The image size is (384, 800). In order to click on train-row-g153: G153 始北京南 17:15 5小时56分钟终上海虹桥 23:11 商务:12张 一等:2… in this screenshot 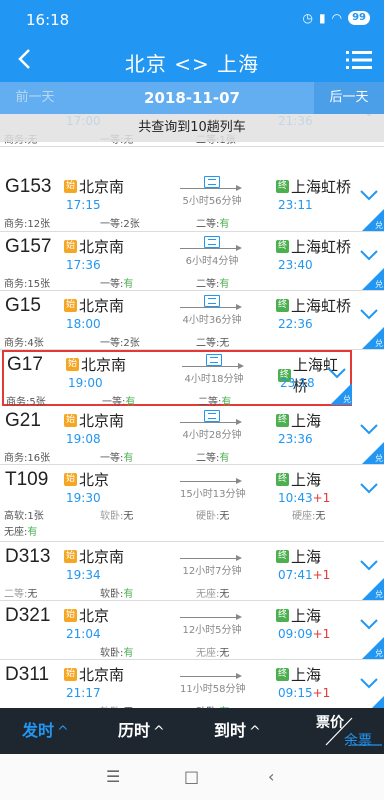, I will do `click(192, 202)`.